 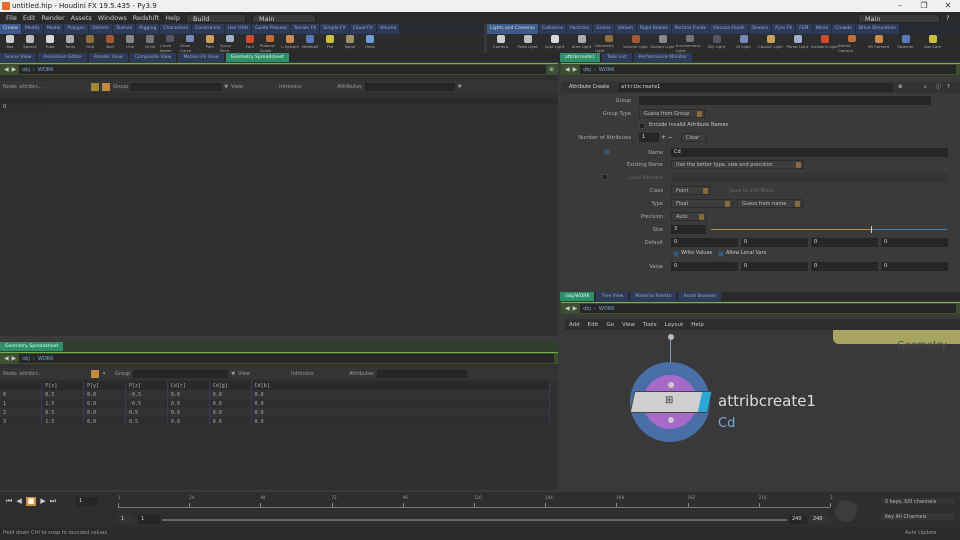 What do you see at coordinates (474, 520) in the screenshot?
I see `range-slider` at bounding box center [474, 520].